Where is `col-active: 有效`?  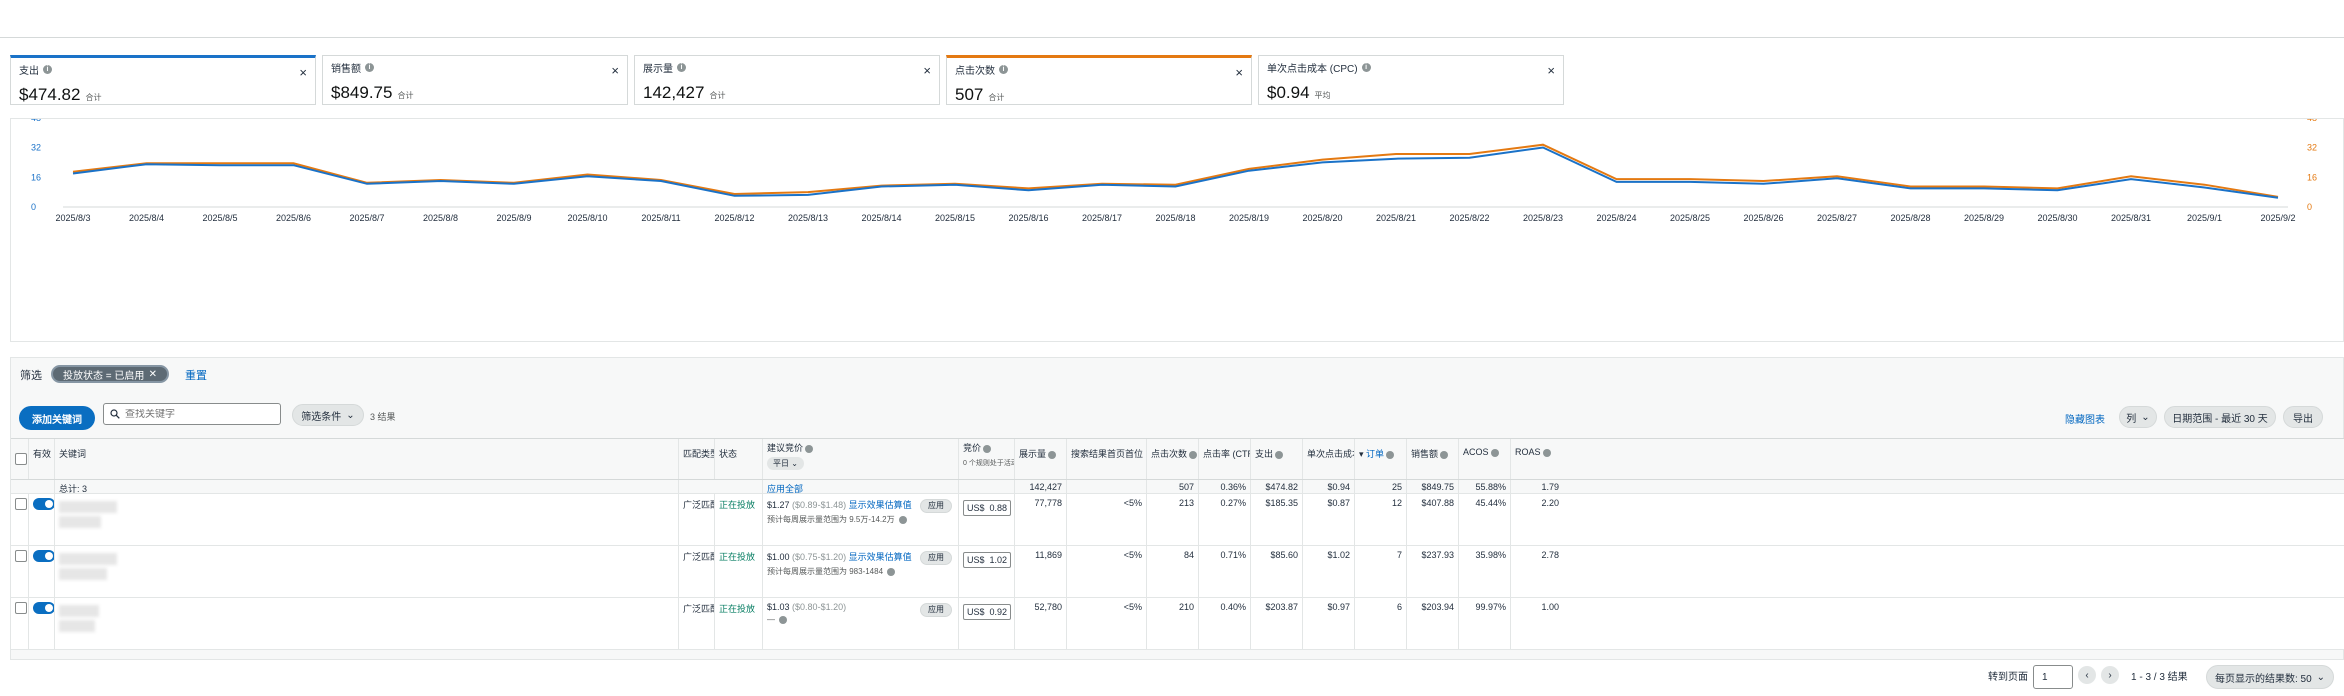 col-active: 有效 is located at coordinates (42, 459).